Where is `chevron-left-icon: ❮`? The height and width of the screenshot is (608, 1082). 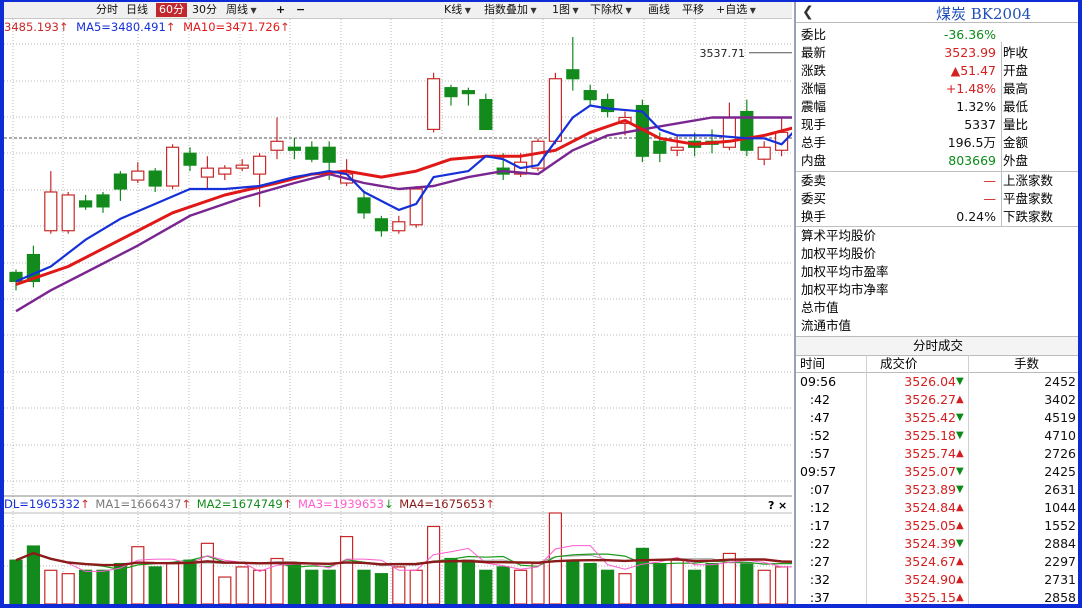 chevron-left-icon: ❮ is located at coordinates (808, 12).